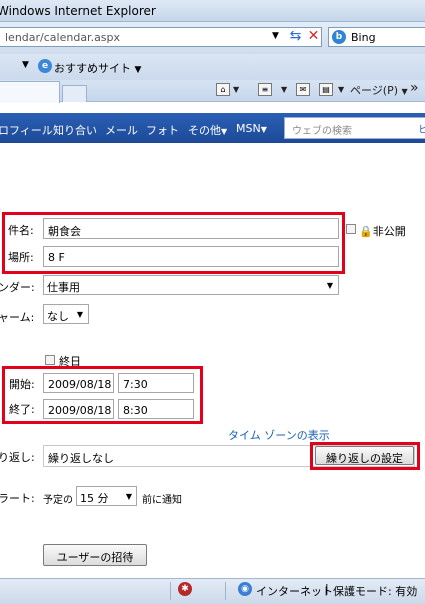 This screenshot has width=425, height=604. What do you see at coordinates (251, 128) in the screenshot?
I see `nav-msn: MSN▼` at bounding box center [251, 128].